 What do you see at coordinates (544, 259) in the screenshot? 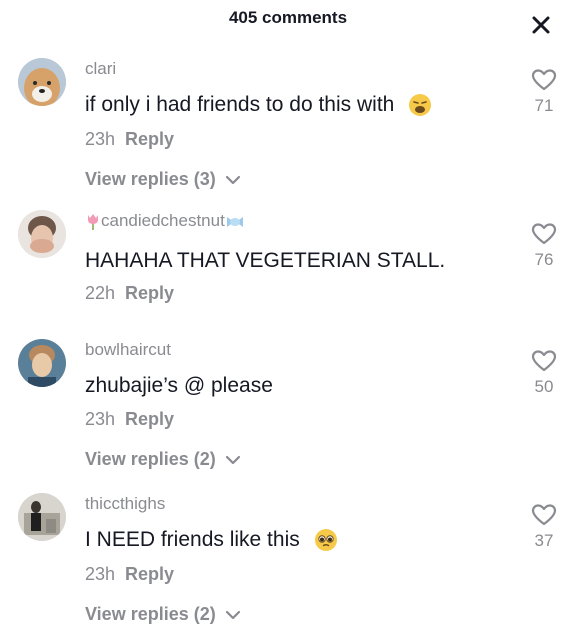
I see `like-count: 76` at bounding box center [544, 259].